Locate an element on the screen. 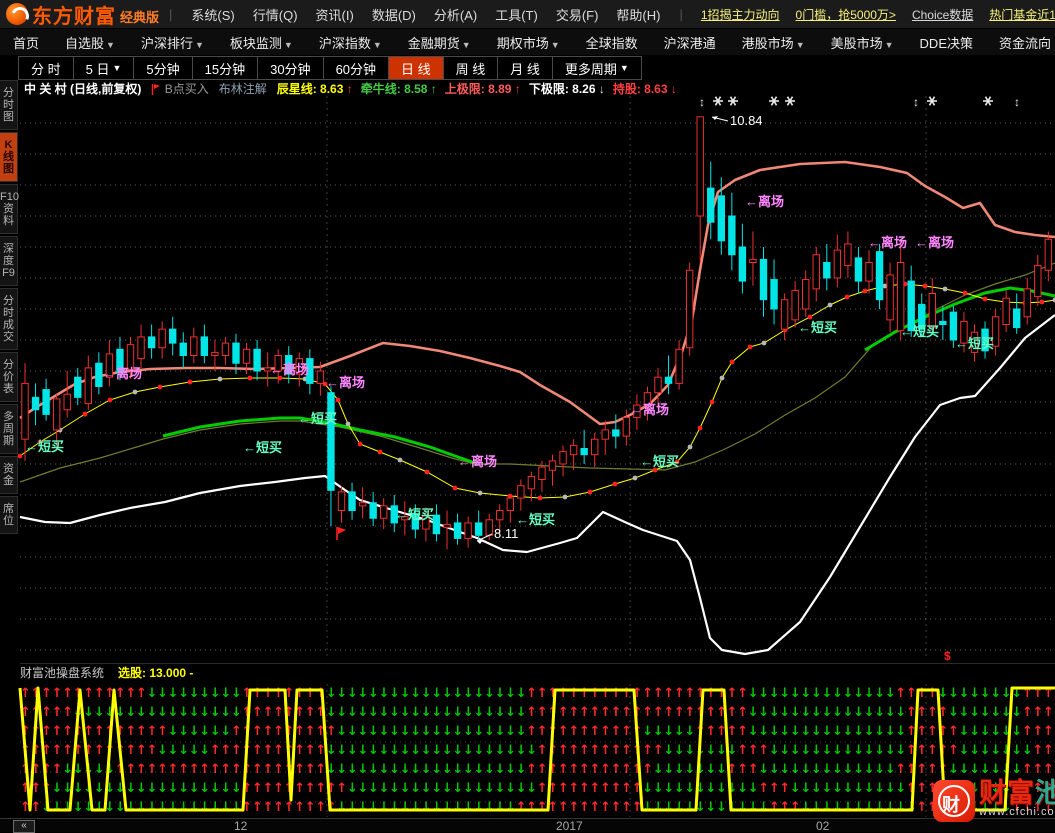 The width and height of the screenshot is (1055, 833). dollar-marker: $ is located at coordinates (947, 656).